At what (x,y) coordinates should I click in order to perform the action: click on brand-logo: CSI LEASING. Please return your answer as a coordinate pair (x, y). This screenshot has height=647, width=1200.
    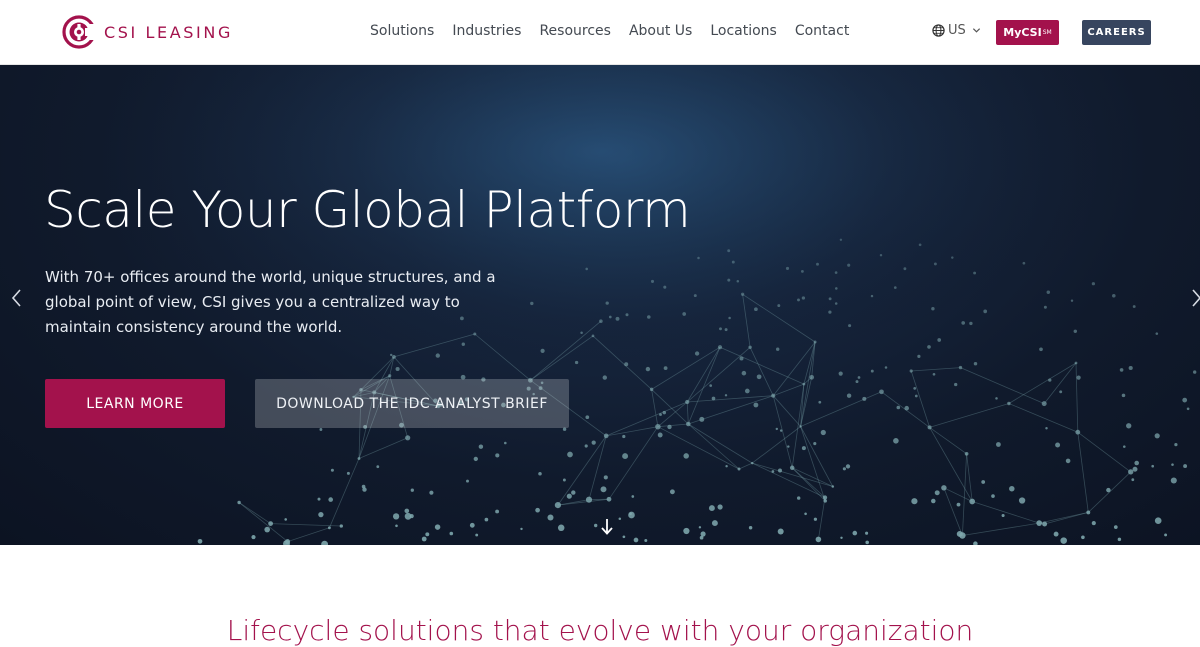
    Looking at the image, I should click on (147, 32).